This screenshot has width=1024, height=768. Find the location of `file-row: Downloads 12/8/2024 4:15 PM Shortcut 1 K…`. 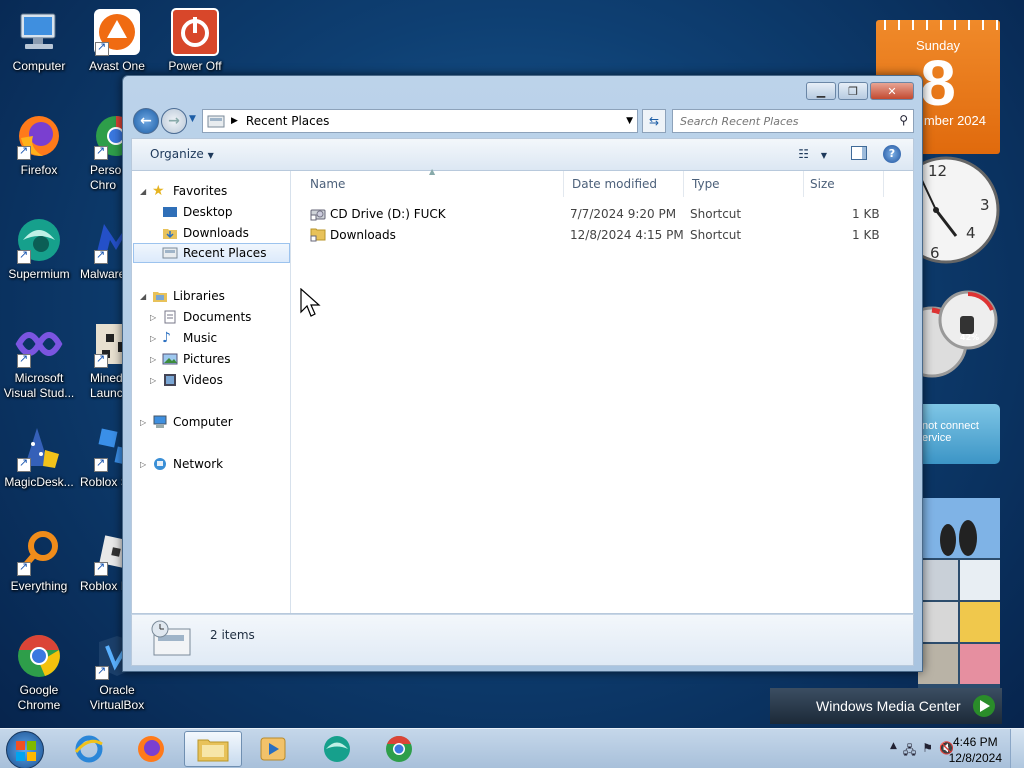

file-row: Downloads 12/8/2024 4:15 PM Shortcut 1 K… is located at coordinates (602, 235).